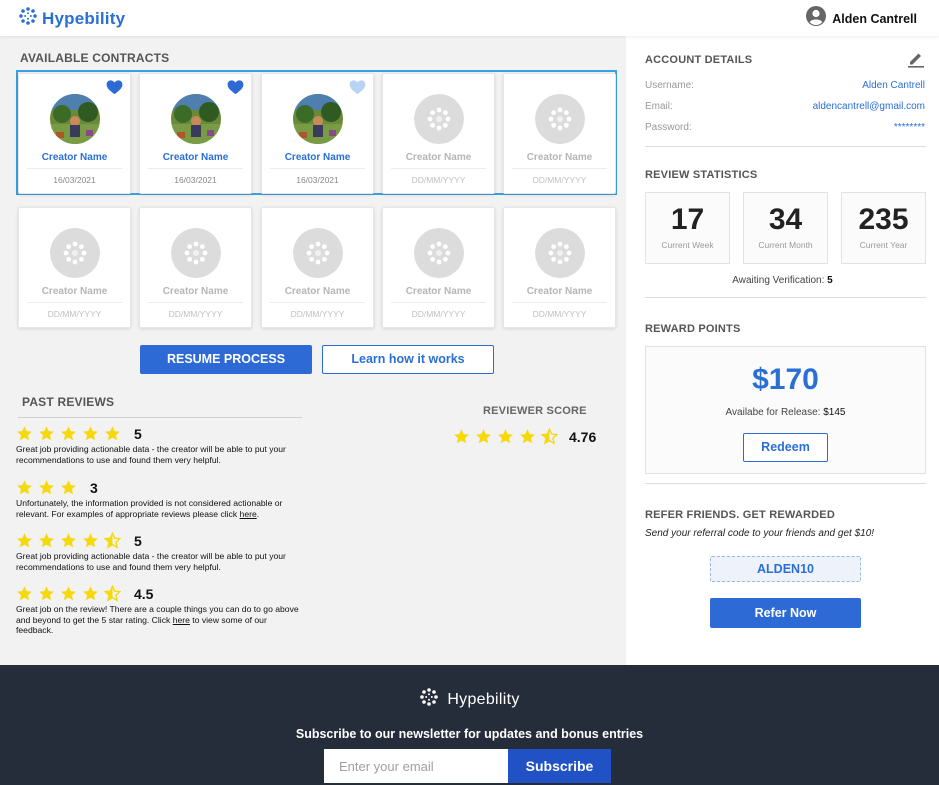  What do you see at coordinates (785, 245) in the screenshot?
I see `stat-label: Current Month` at bounding box center [785, 245].